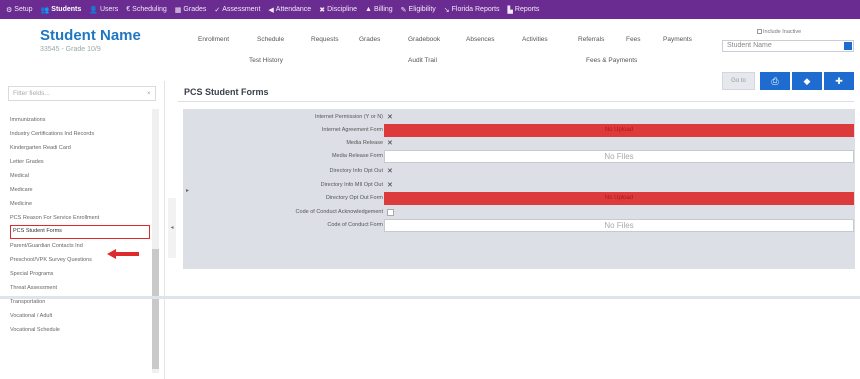  What do you see at coordinates (80, 274) in the screenshot?
I see `sidebar-item-special-programs: Special Programs` at bounding box center [80, 274].